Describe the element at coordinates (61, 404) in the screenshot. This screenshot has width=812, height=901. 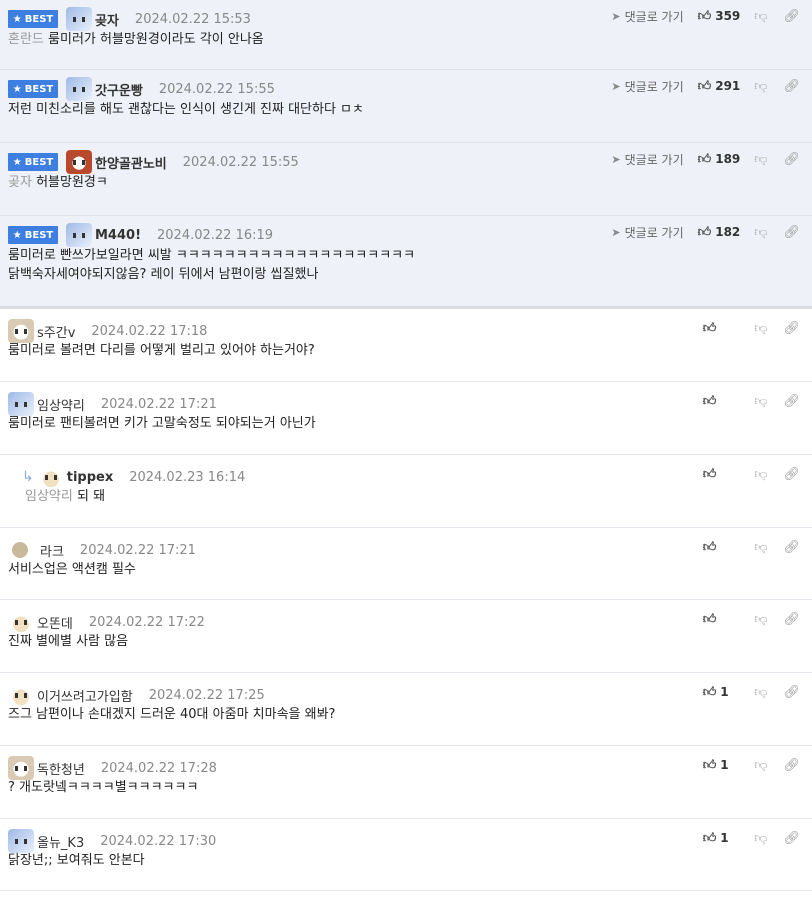
I see `author-nickname: 임상약리` at that location.